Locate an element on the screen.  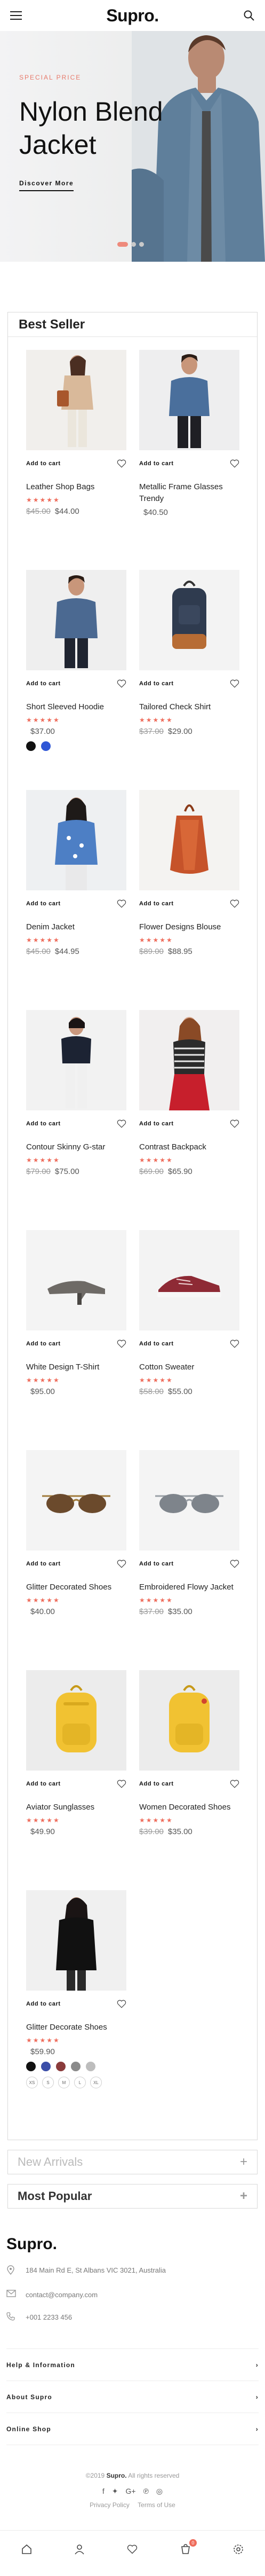
privacy-link: Privacy Policy is located at coordinates (110, 2505).